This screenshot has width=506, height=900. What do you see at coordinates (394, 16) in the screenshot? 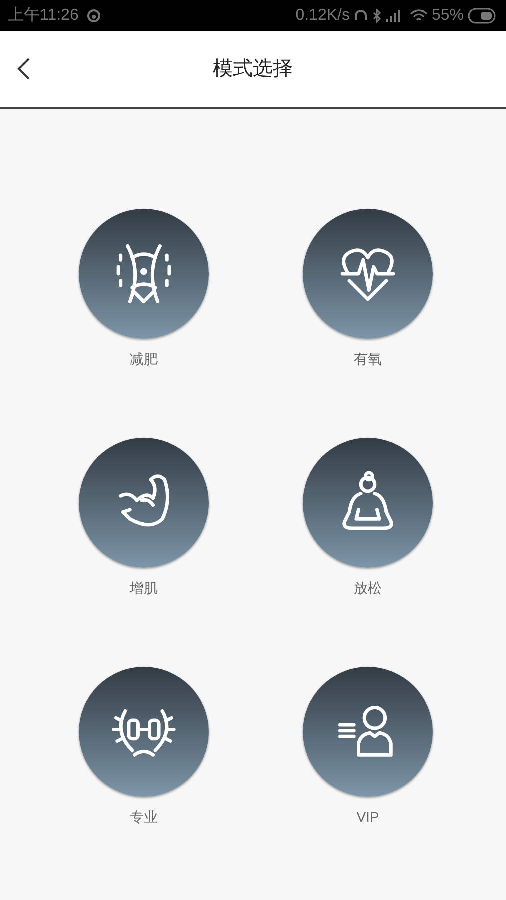
I see `signal-icon` at bounding box center [394, 16].